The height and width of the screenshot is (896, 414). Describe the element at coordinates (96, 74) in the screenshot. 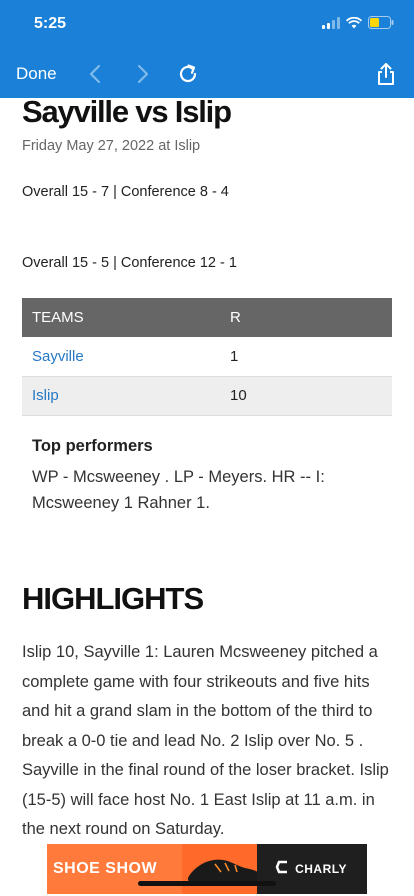

I see `back-icon` at that location.